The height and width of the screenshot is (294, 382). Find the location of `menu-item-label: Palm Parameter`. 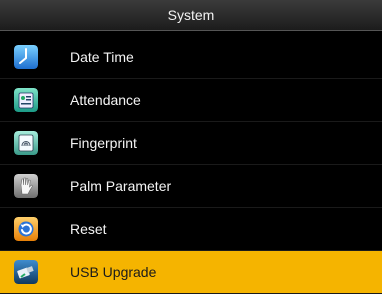

menu-item-label: Palm Parameter is located at coordinates (121, 186).